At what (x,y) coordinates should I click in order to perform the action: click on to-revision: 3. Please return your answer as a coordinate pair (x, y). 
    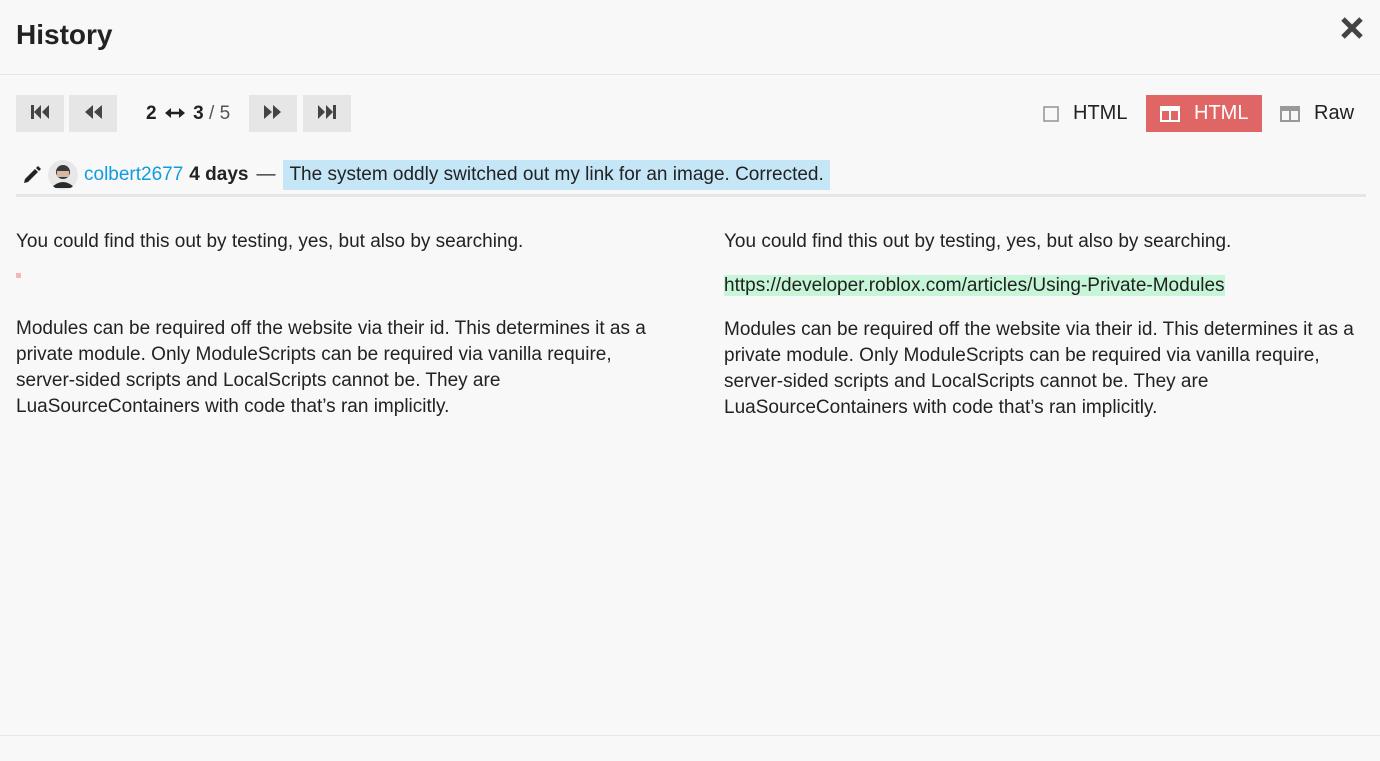
    Looking at the image, I should click on (198, 113).